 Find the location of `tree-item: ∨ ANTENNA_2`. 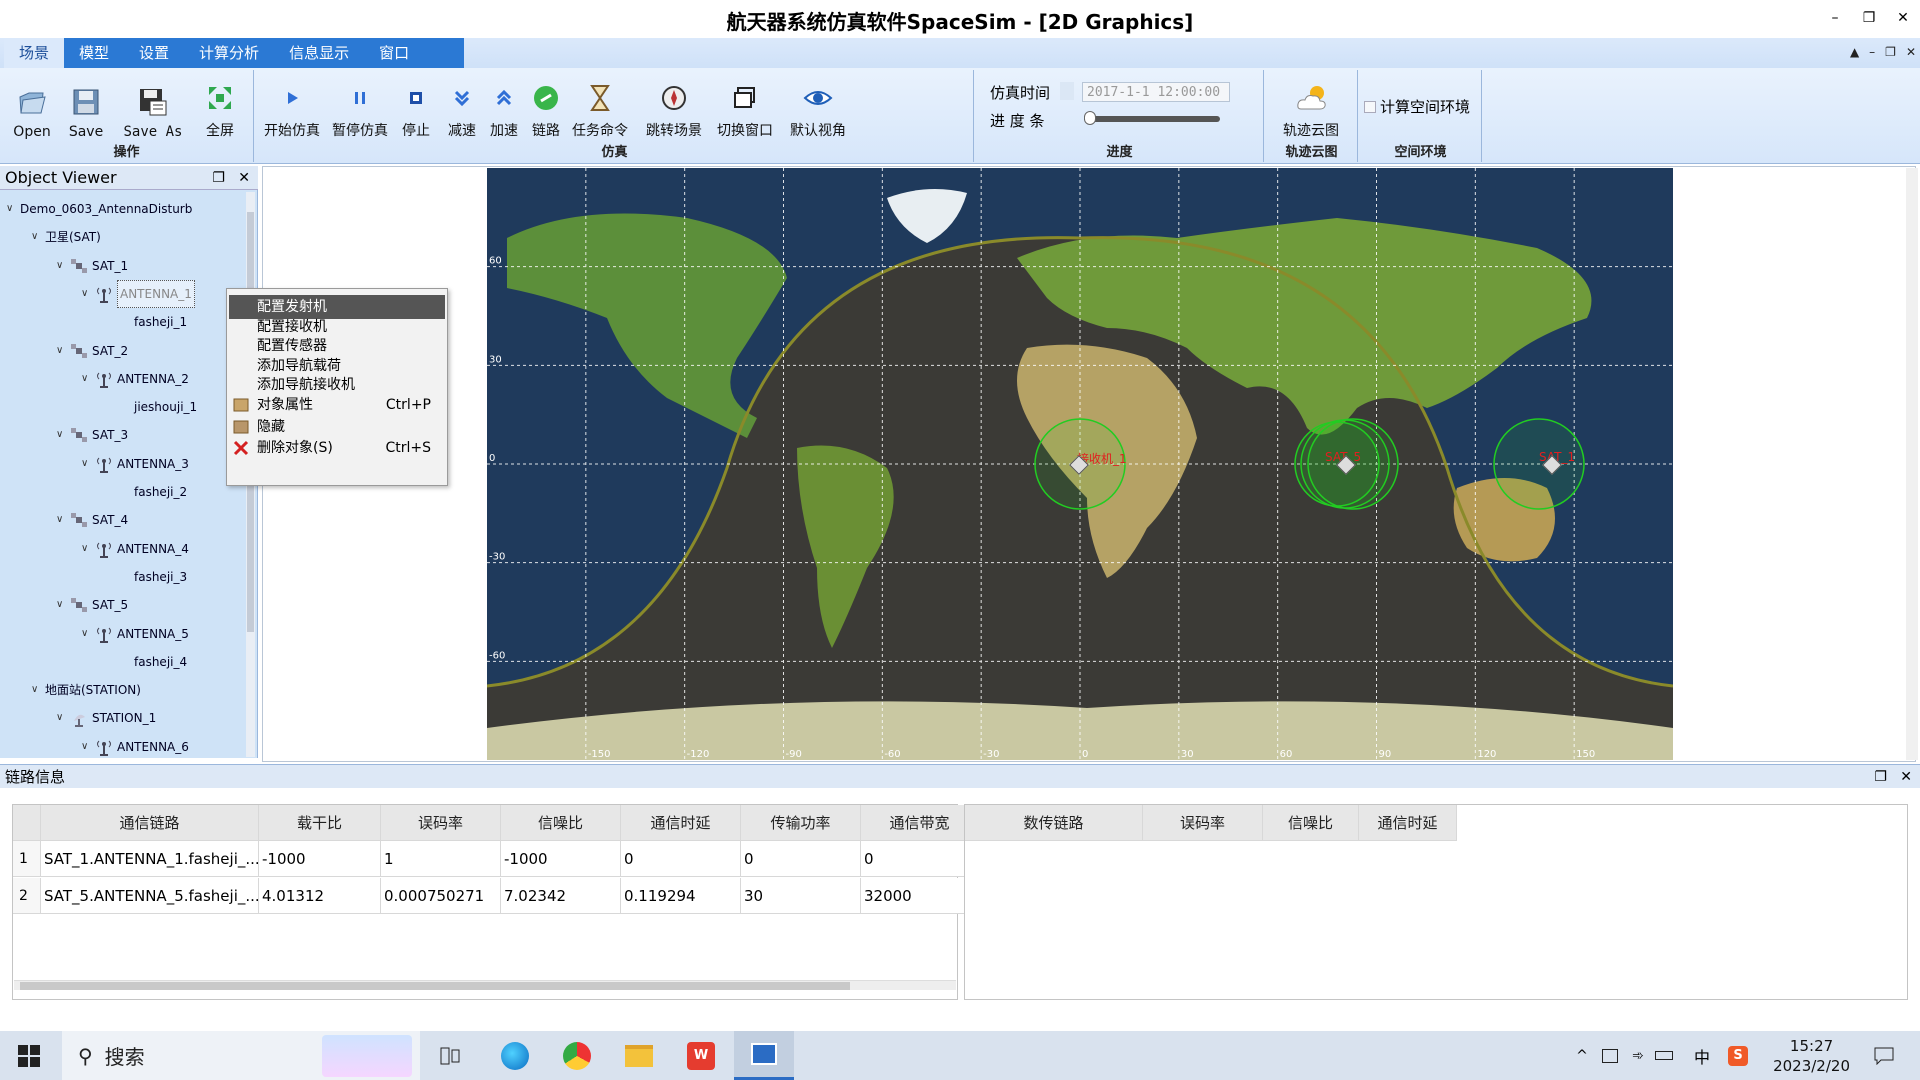

tree-item: ∨ ANTENNA_2 is located at coordinates (135, 379).